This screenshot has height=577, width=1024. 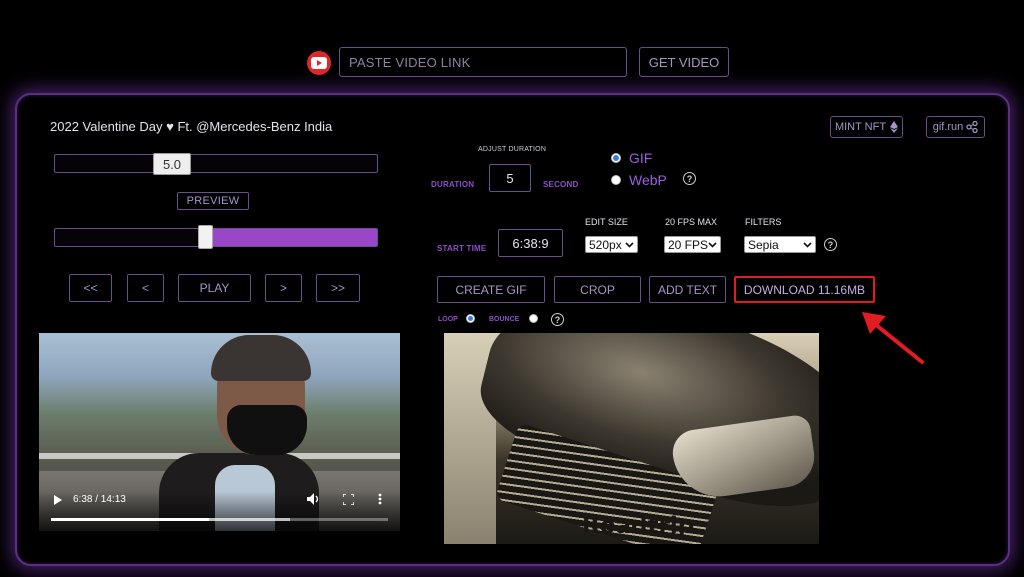 I want to click on video-player: 6:38 / 14:13, so click(x=219, y=432).